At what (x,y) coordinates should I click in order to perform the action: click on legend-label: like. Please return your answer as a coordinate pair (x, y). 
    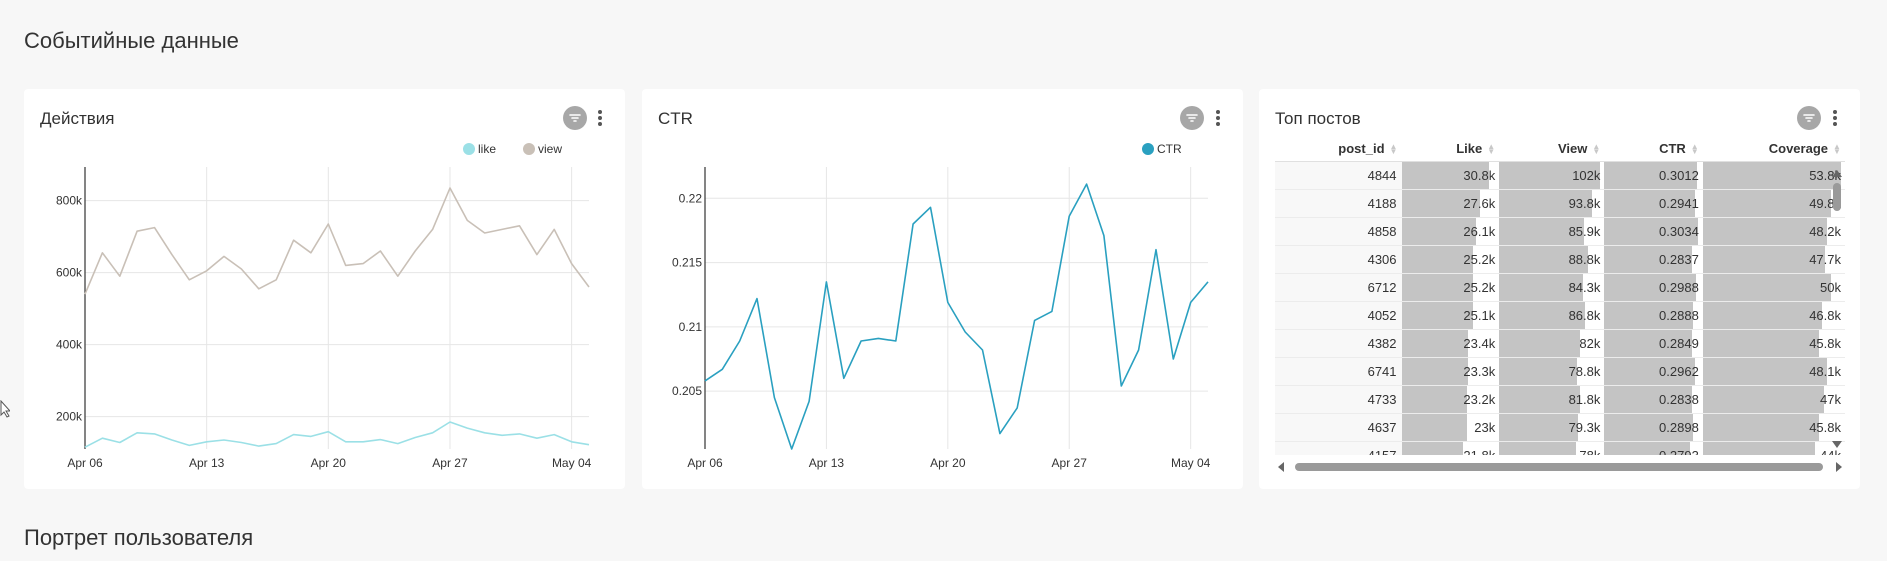
    Looking at the image, I should click on (487, 149).